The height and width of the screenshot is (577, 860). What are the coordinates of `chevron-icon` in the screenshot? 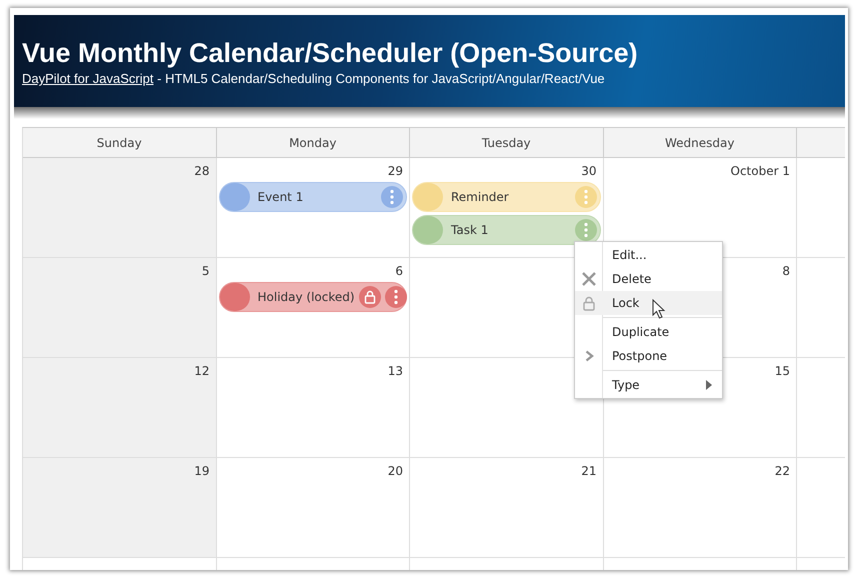 It's located at (589, 356).